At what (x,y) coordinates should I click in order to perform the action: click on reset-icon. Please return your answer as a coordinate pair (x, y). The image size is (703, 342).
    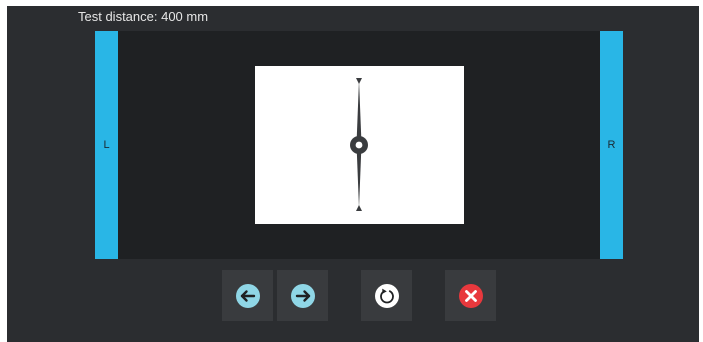
    Looking at the image, I should click on (386, 295).